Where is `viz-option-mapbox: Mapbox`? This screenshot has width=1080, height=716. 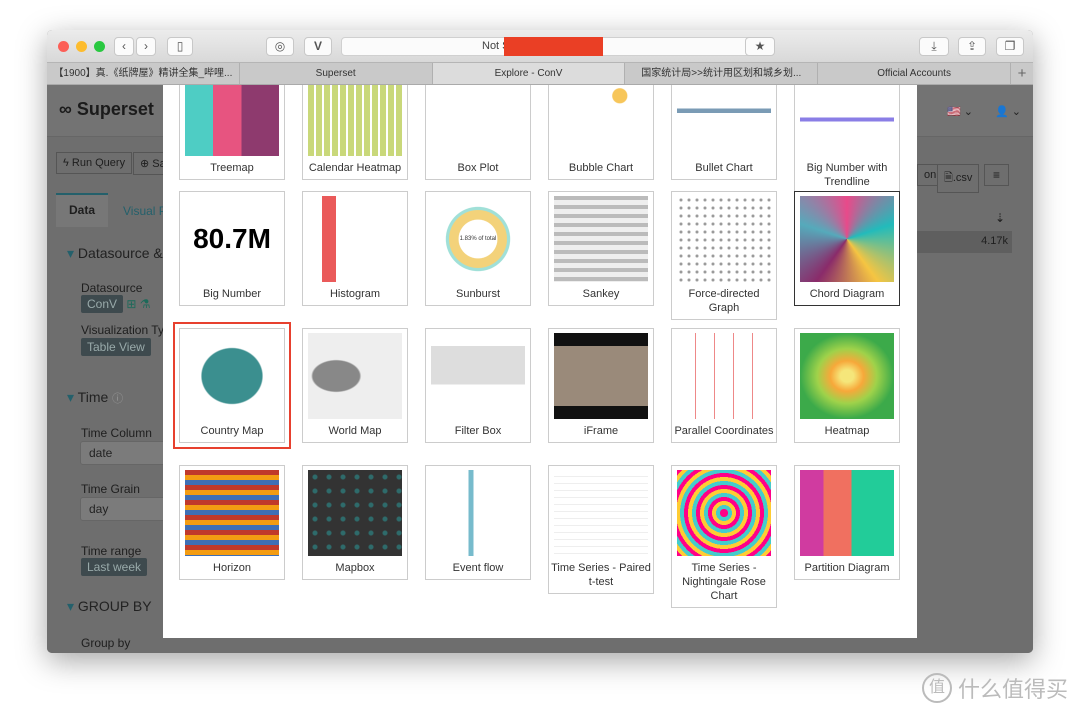
viz-option-mapbox: Mapbox is located at coordinates (355, 522).